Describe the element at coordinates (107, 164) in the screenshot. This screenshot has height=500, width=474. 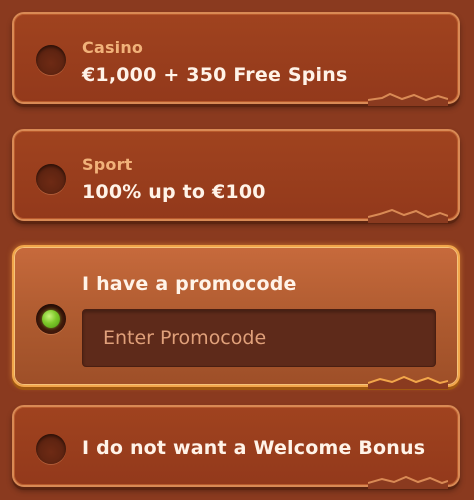
I see `option-category-sport: Sport` at that location.